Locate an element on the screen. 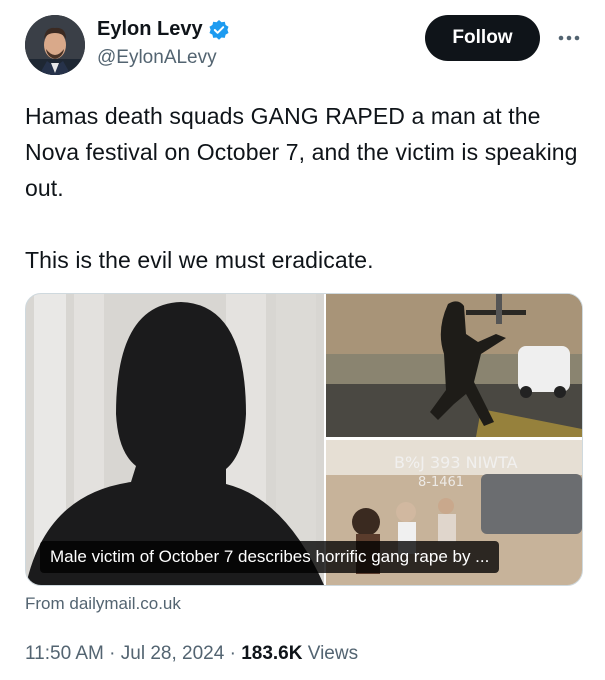 Image resolution: width=605 pixels, height=680 pixels. tweet-meta: 11:50 AM · Jul 28, 2024 · 183.6K Views is located at coordinates (191, 654).